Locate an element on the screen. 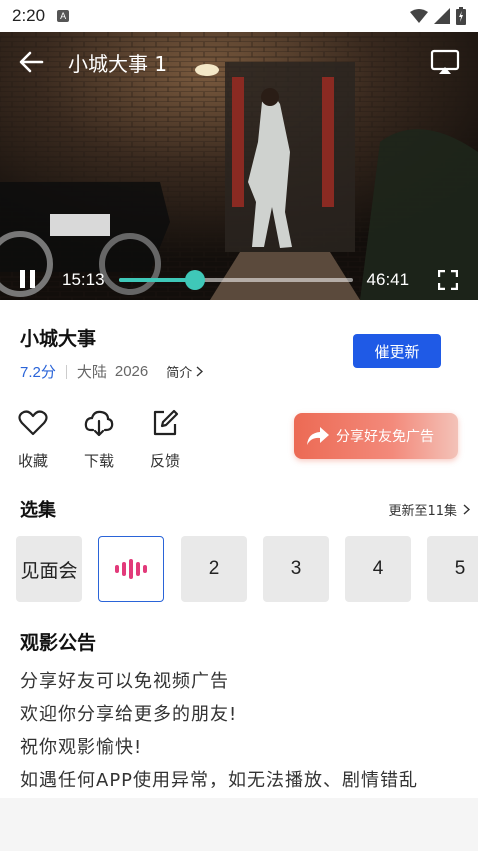 The image size is (478, 851). status-icons is located at coordinates (438, 16).